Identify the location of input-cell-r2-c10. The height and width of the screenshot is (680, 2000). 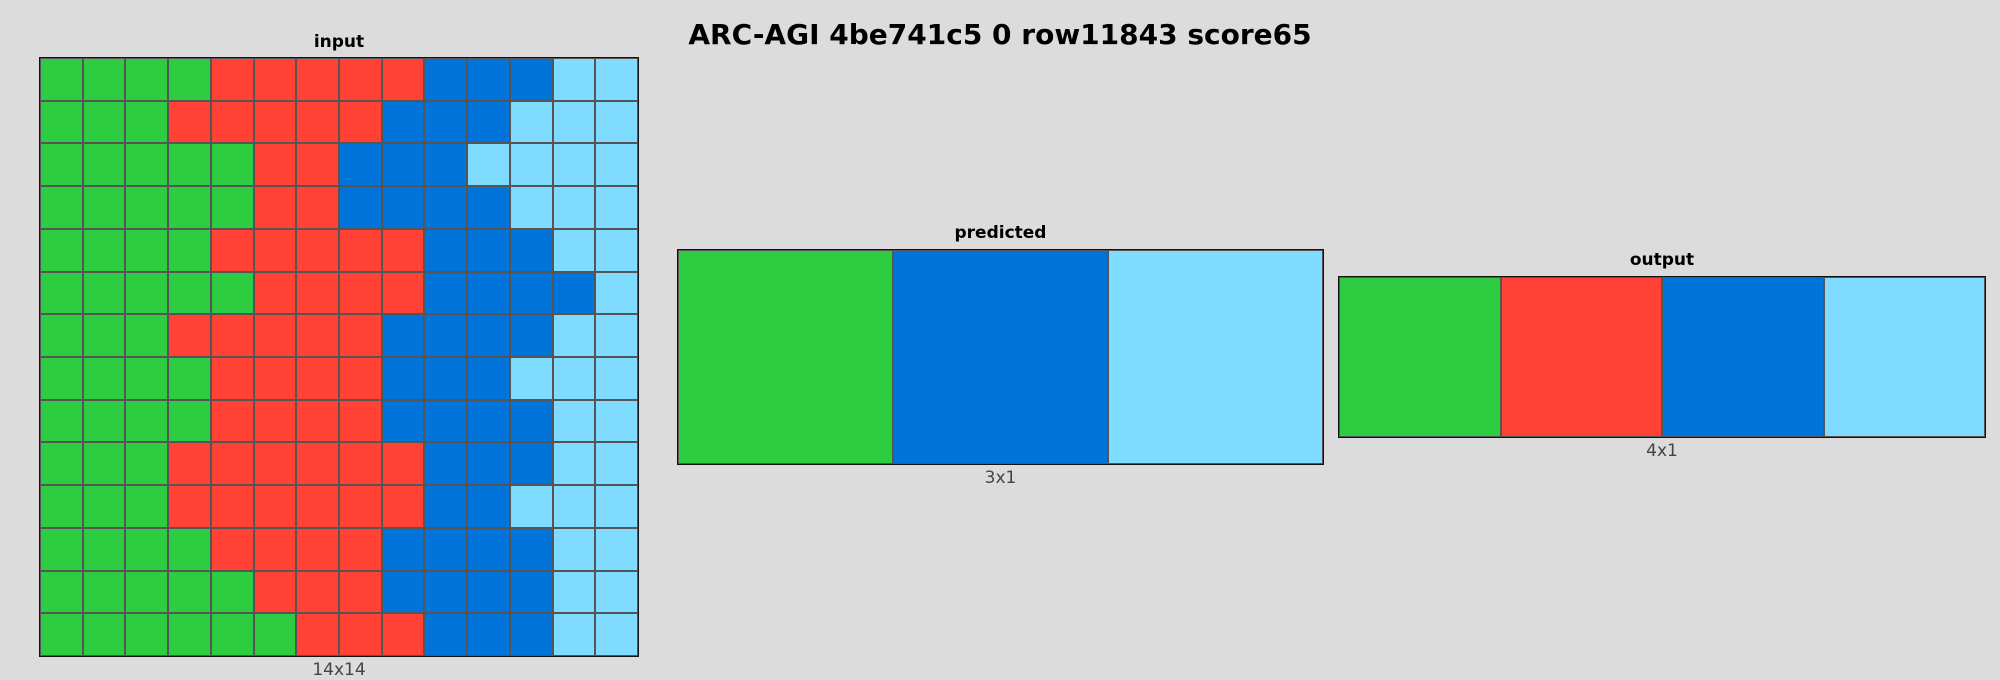
(488, 165).